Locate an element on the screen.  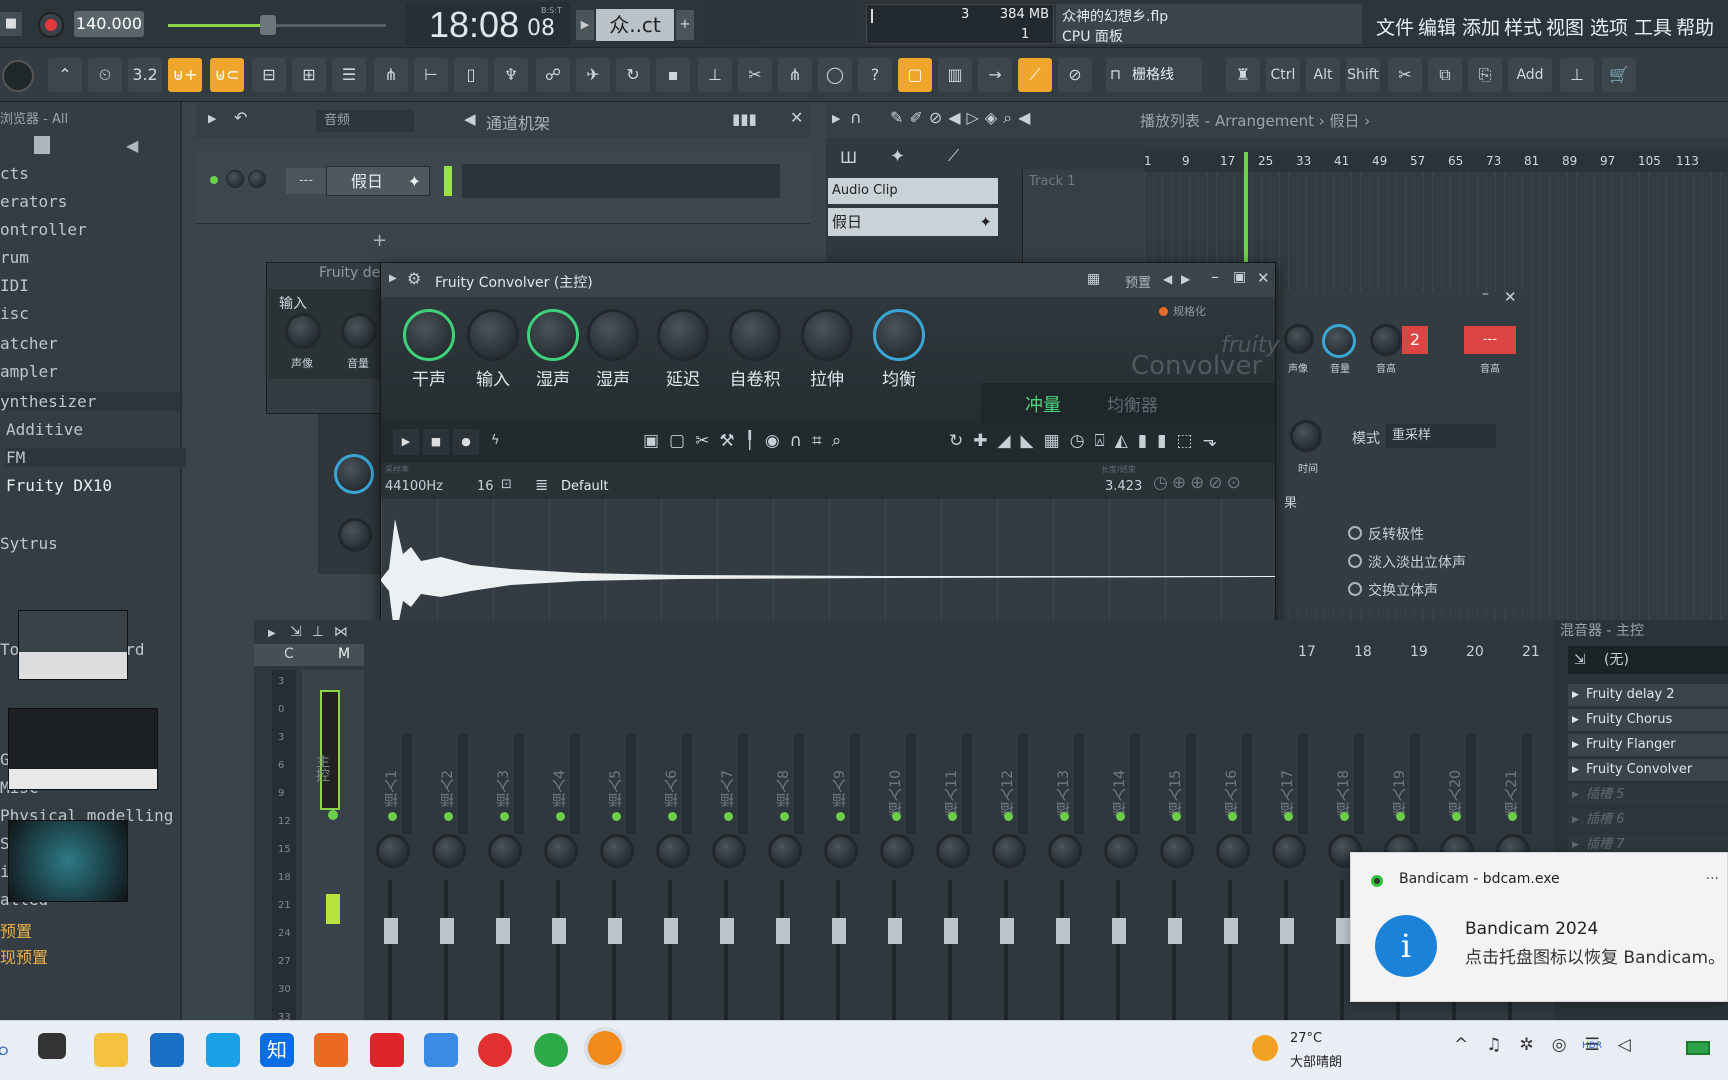
browser-item-9: Additive is located at coordinates (44, 429).